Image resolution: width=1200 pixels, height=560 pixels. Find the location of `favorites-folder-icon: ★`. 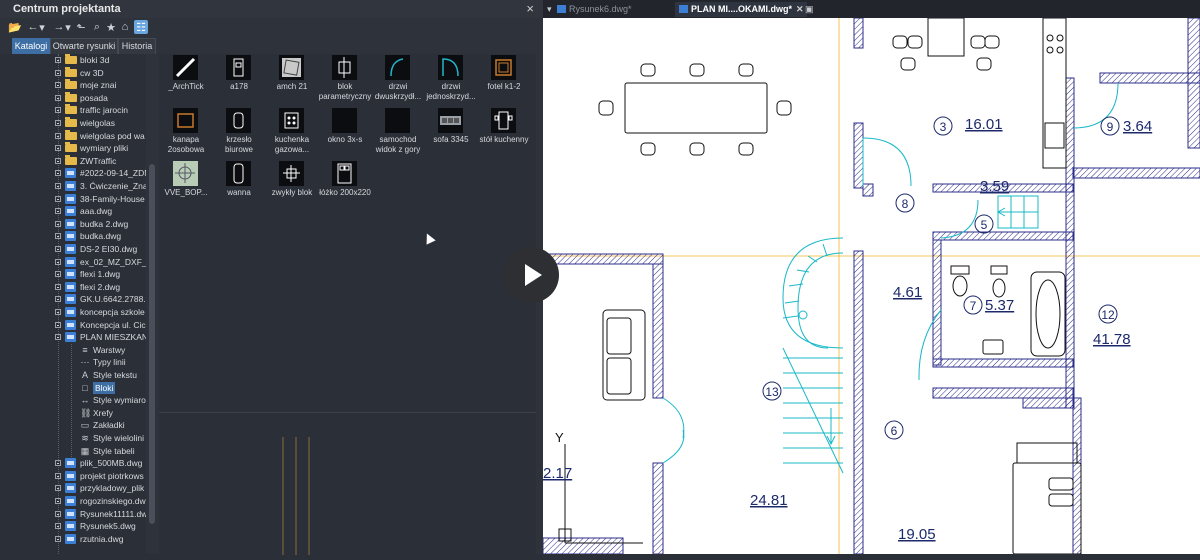

favorites-folder-icon: ★ is located at coordinates (111, 27).